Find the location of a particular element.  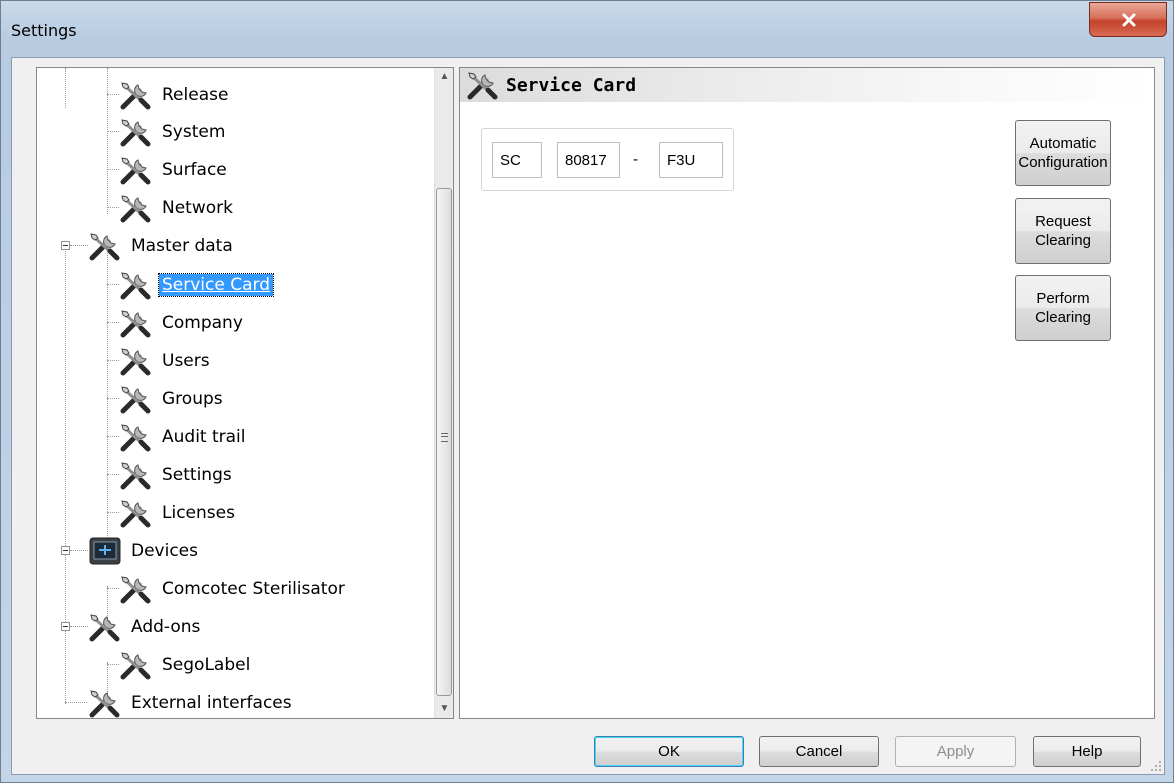

tree-item-devices: Devices is located at coordinates (144, 551).